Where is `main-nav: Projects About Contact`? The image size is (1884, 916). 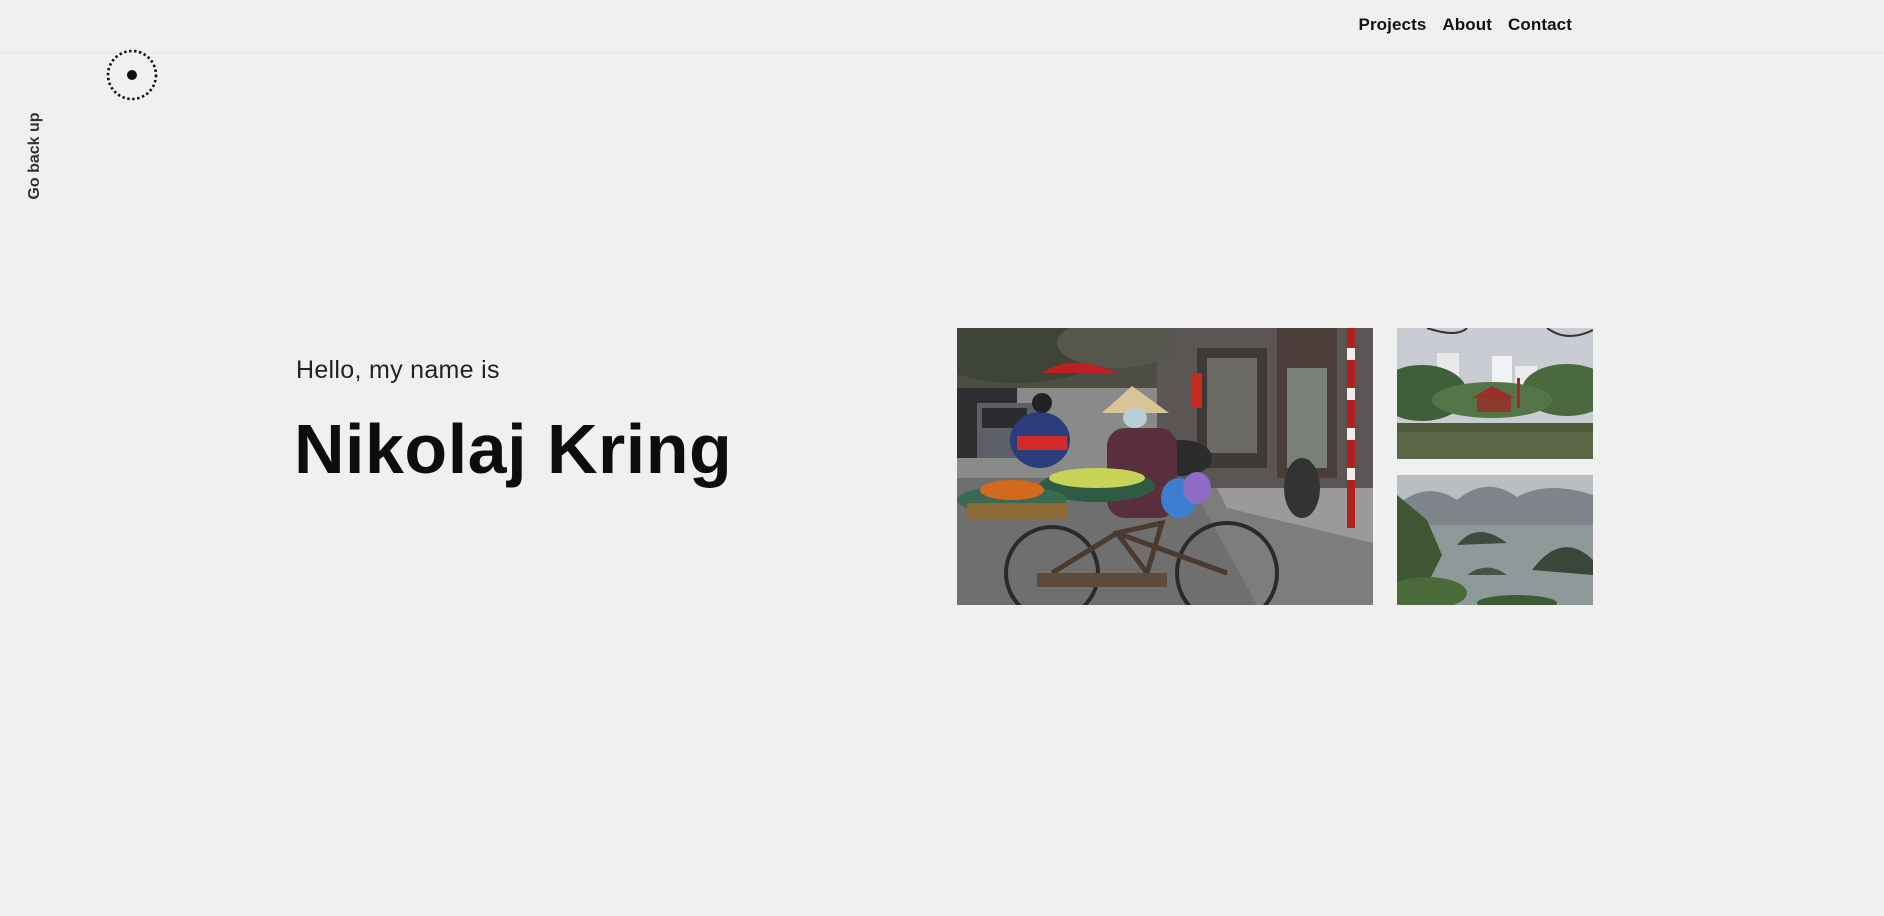 main-nav: Projects About Contact is located at coordinates (1465, 25).